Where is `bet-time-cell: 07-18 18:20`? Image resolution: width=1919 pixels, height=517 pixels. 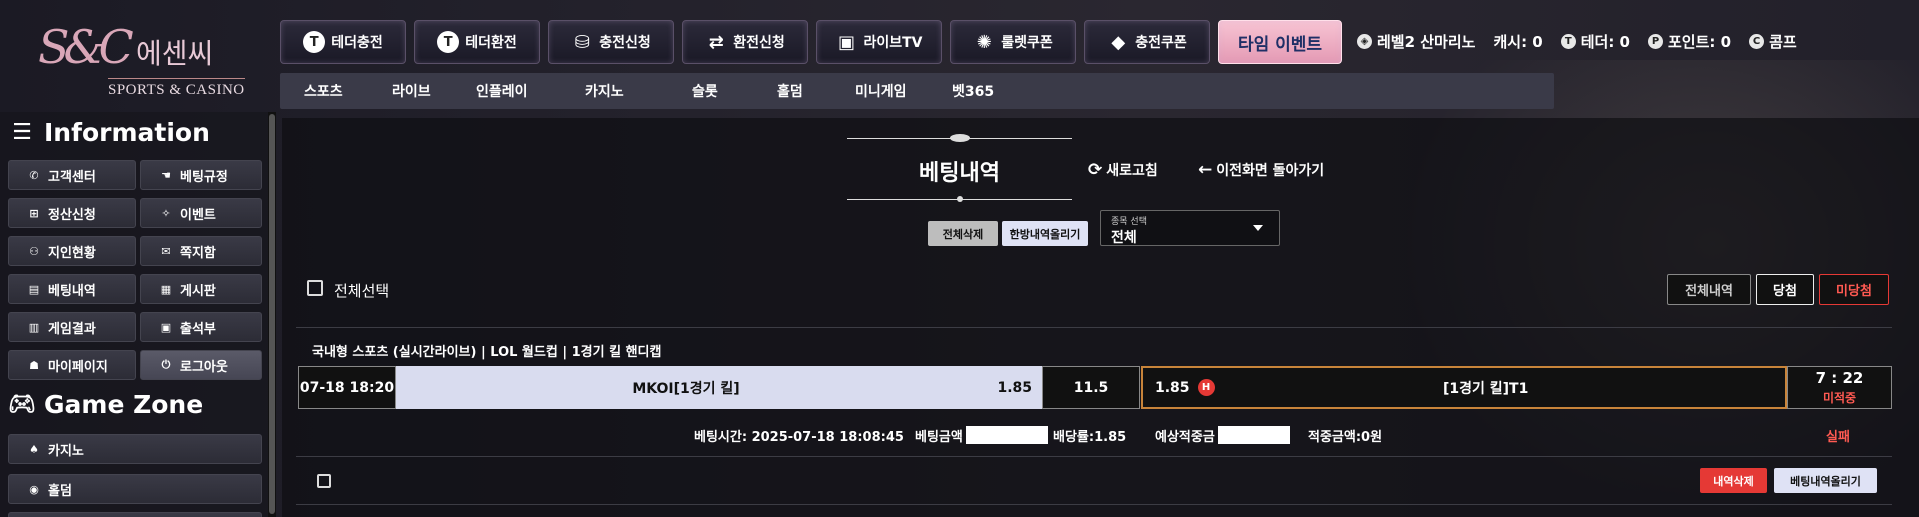
bet-time-cell: 07-18 18:20 is located at coordinates (347, 387).